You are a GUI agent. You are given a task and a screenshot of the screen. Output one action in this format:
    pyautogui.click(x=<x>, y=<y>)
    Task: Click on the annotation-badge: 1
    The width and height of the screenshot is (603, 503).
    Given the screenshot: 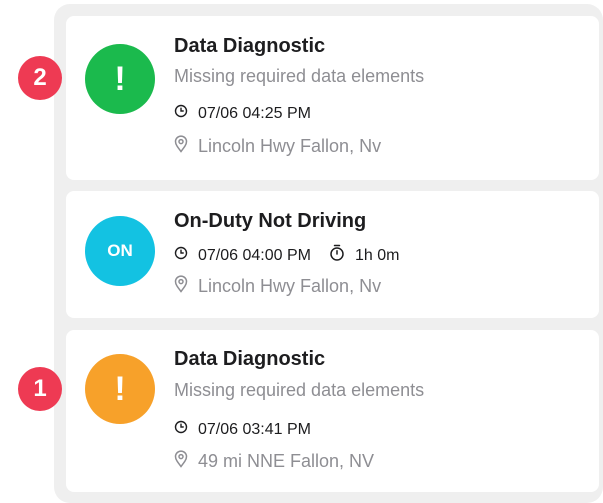 What is the action you would take?
    pyautogui.click(x=40, y=389)
    